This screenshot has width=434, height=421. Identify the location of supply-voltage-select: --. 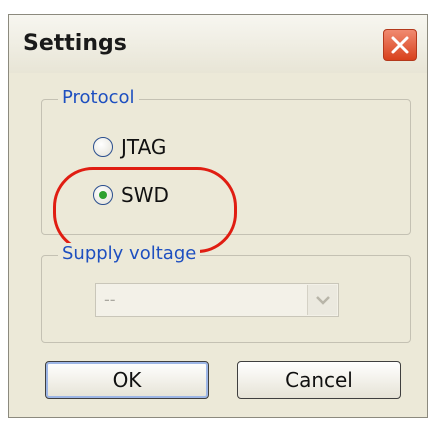
(217, 300).